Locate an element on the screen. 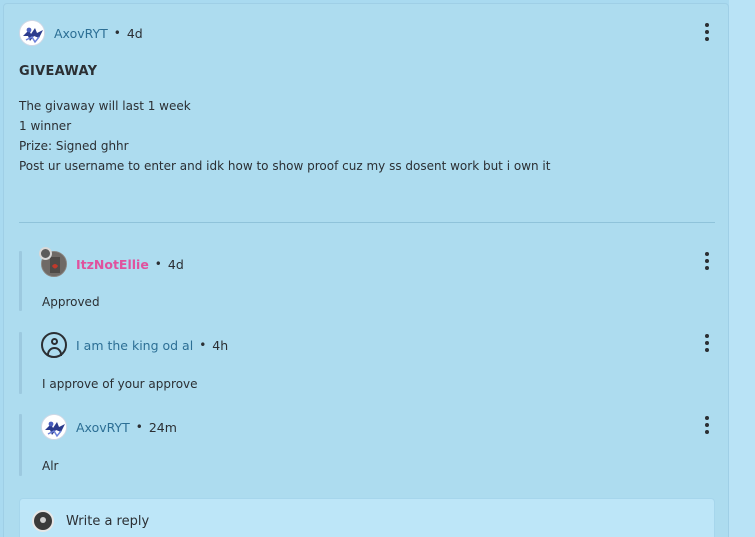 The height and width of the screenshot is (537, 755). author-name: AxovRYT is located at coordinates (81, 33).